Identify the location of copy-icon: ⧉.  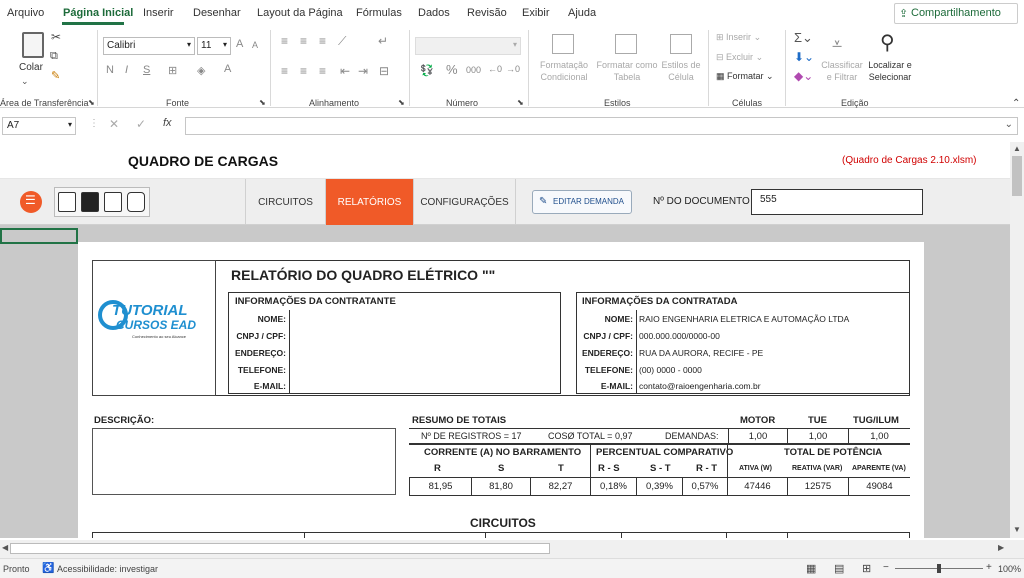
(54, 56).